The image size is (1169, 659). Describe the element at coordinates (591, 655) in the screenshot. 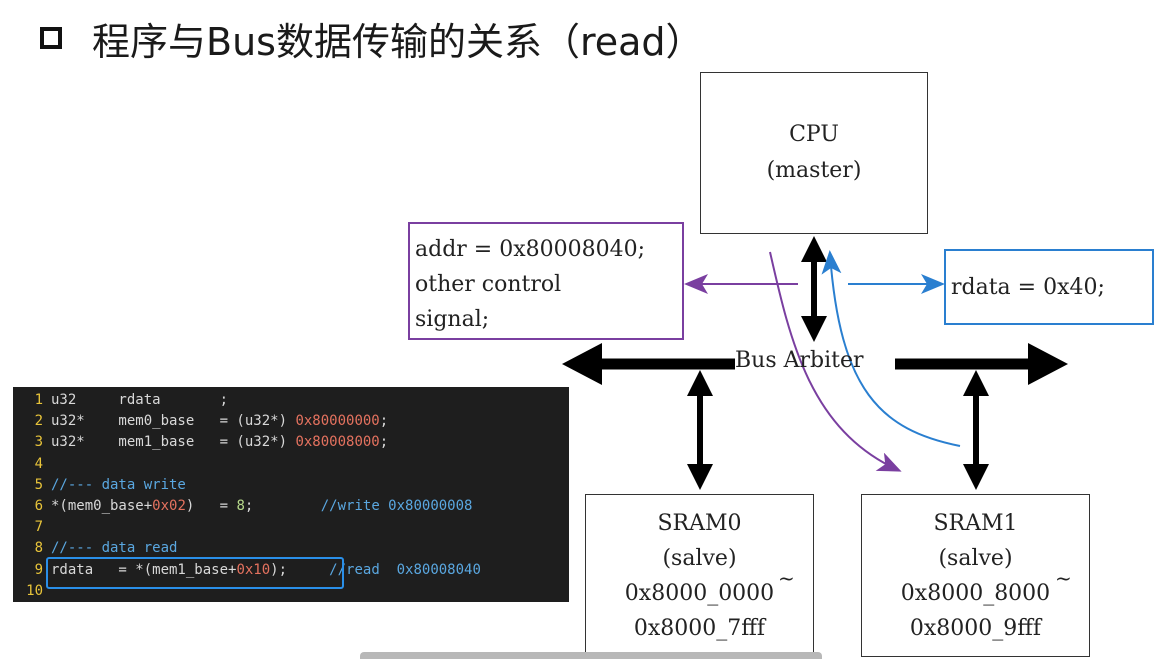

I see `horizontal-scrollbar` at that location.